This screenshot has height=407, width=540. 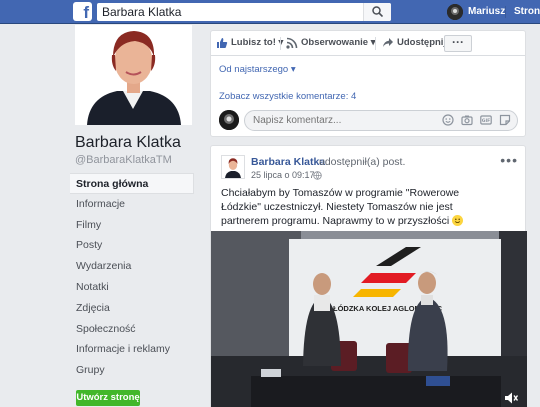 I want to click on page-handle: @BarbaraKlatkaTM, so click(x=123, y=160).